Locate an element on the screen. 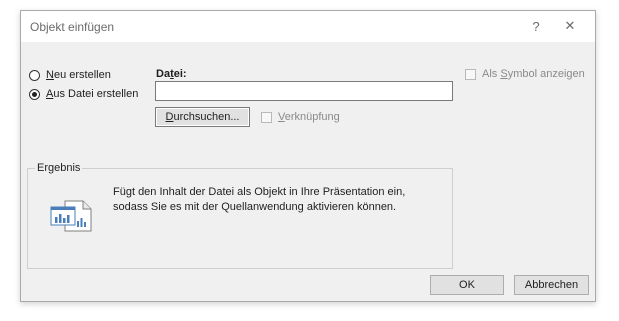  display-as-icon-row: Als Symbol anzeigen is located at coordinates (525, 74).